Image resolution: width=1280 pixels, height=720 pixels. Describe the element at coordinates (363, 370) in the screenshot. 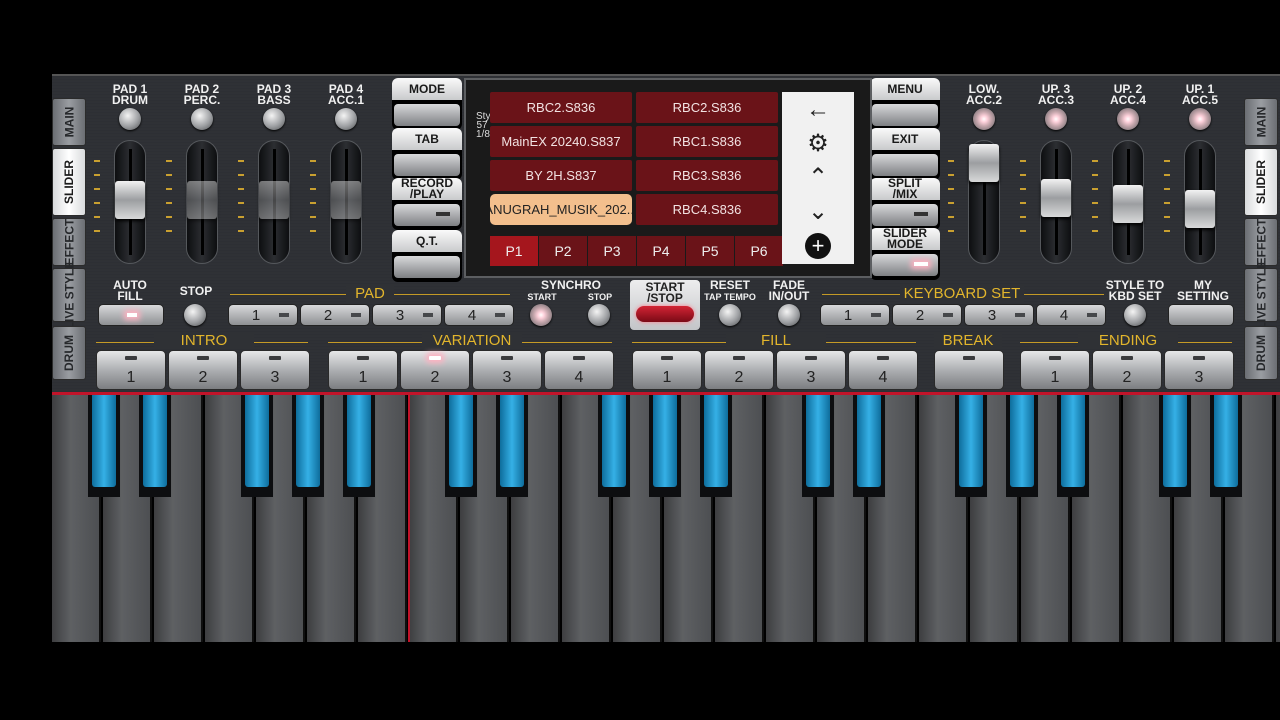

I see `variation-button-1: 1` at that location.